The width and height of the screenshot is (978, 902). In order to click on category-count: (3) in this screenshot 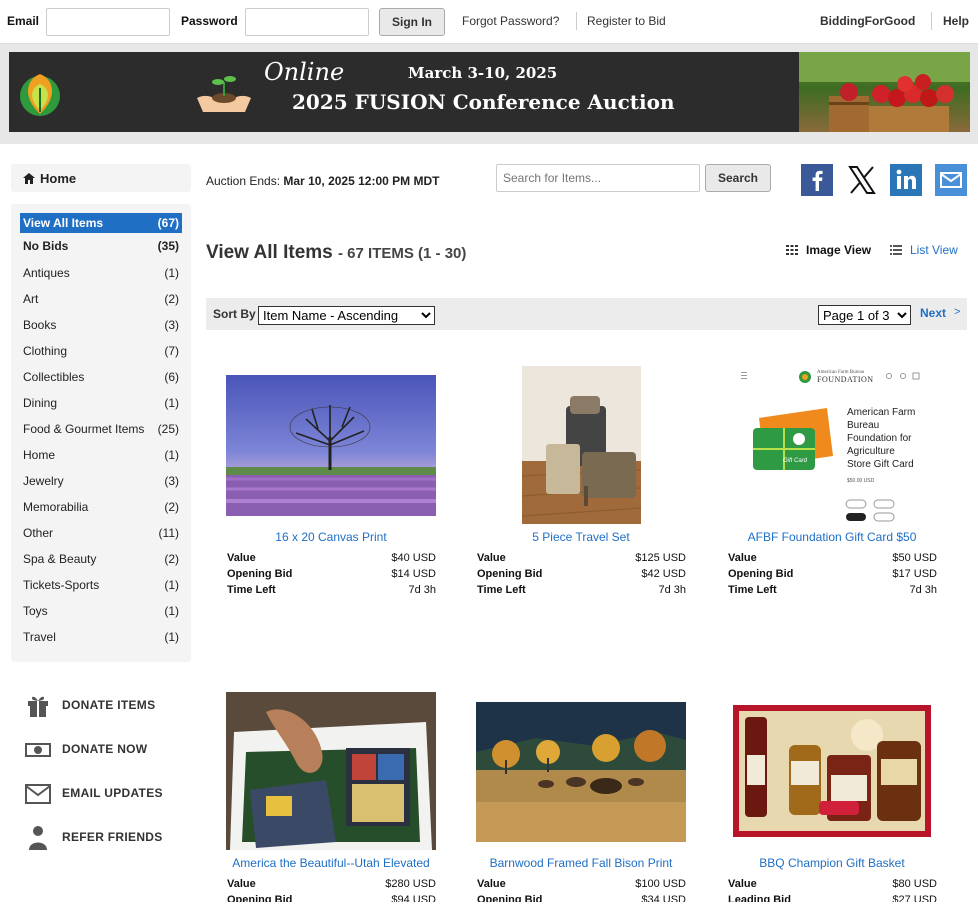, I will do `click(171, 325)`.